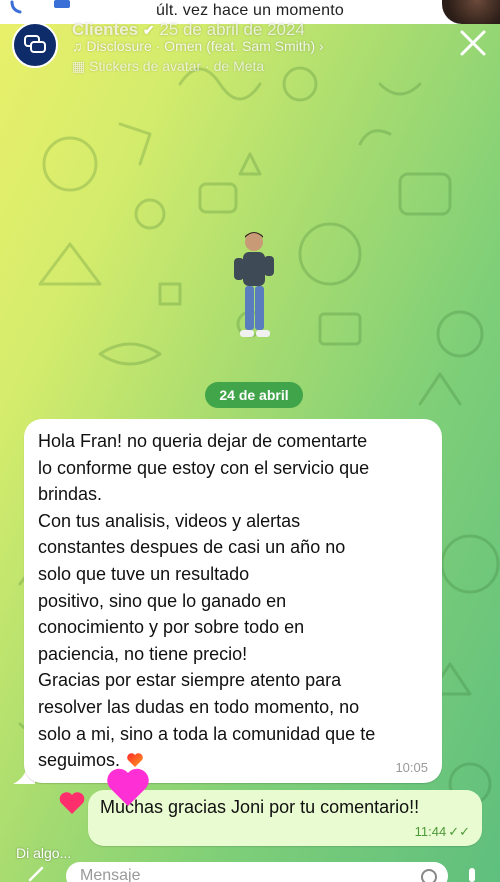 This screenshot has width=500, height=882. Describe the element at coordinates (148, 30) in the screenshot. I see `verified-icon: ✔` at that location.